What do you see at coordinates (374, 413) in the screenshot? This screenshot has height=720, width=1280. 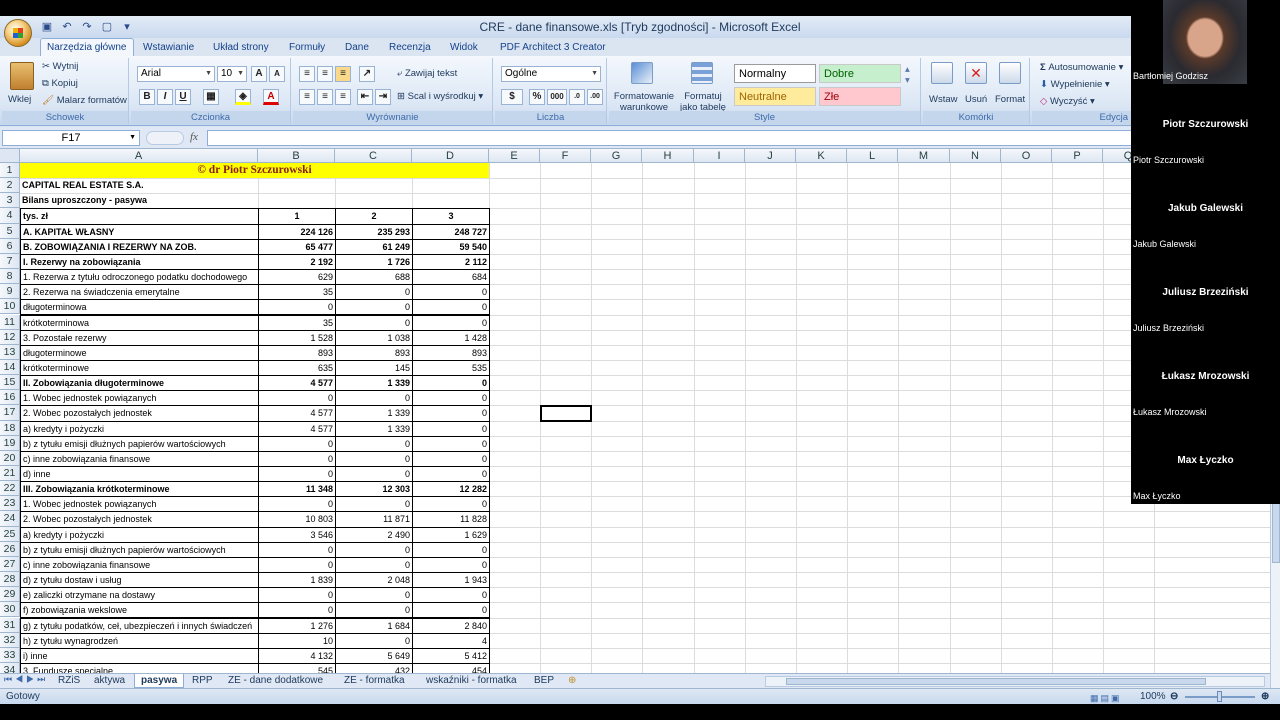 I see `cell-c-17: 1 339` at bounding box center [374, 413].